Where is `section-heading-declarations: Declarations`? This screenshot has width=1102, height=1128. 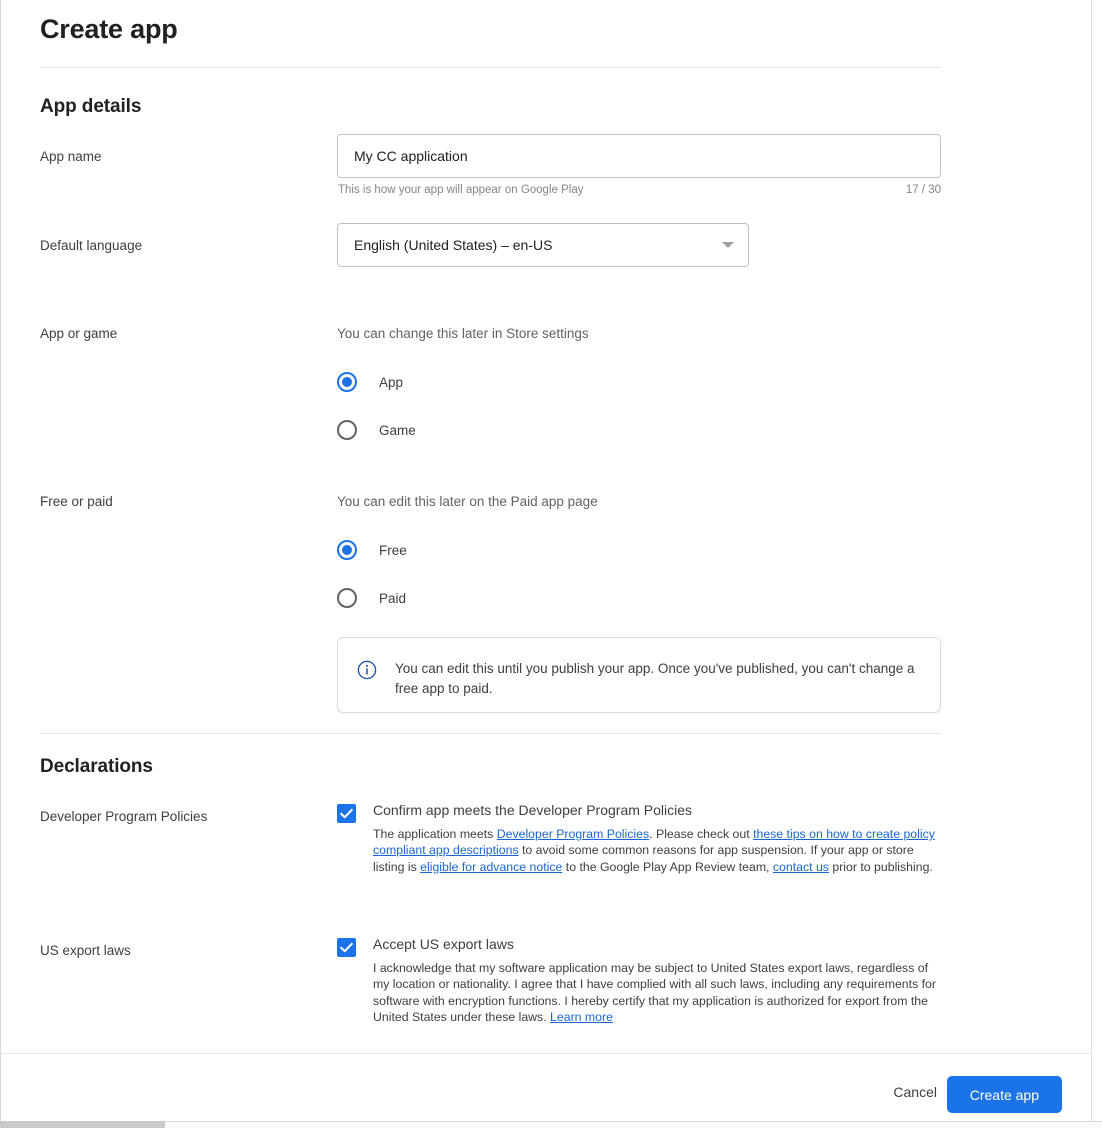 section-heading-declarations: Declarations is located at coordinates (96, 766).